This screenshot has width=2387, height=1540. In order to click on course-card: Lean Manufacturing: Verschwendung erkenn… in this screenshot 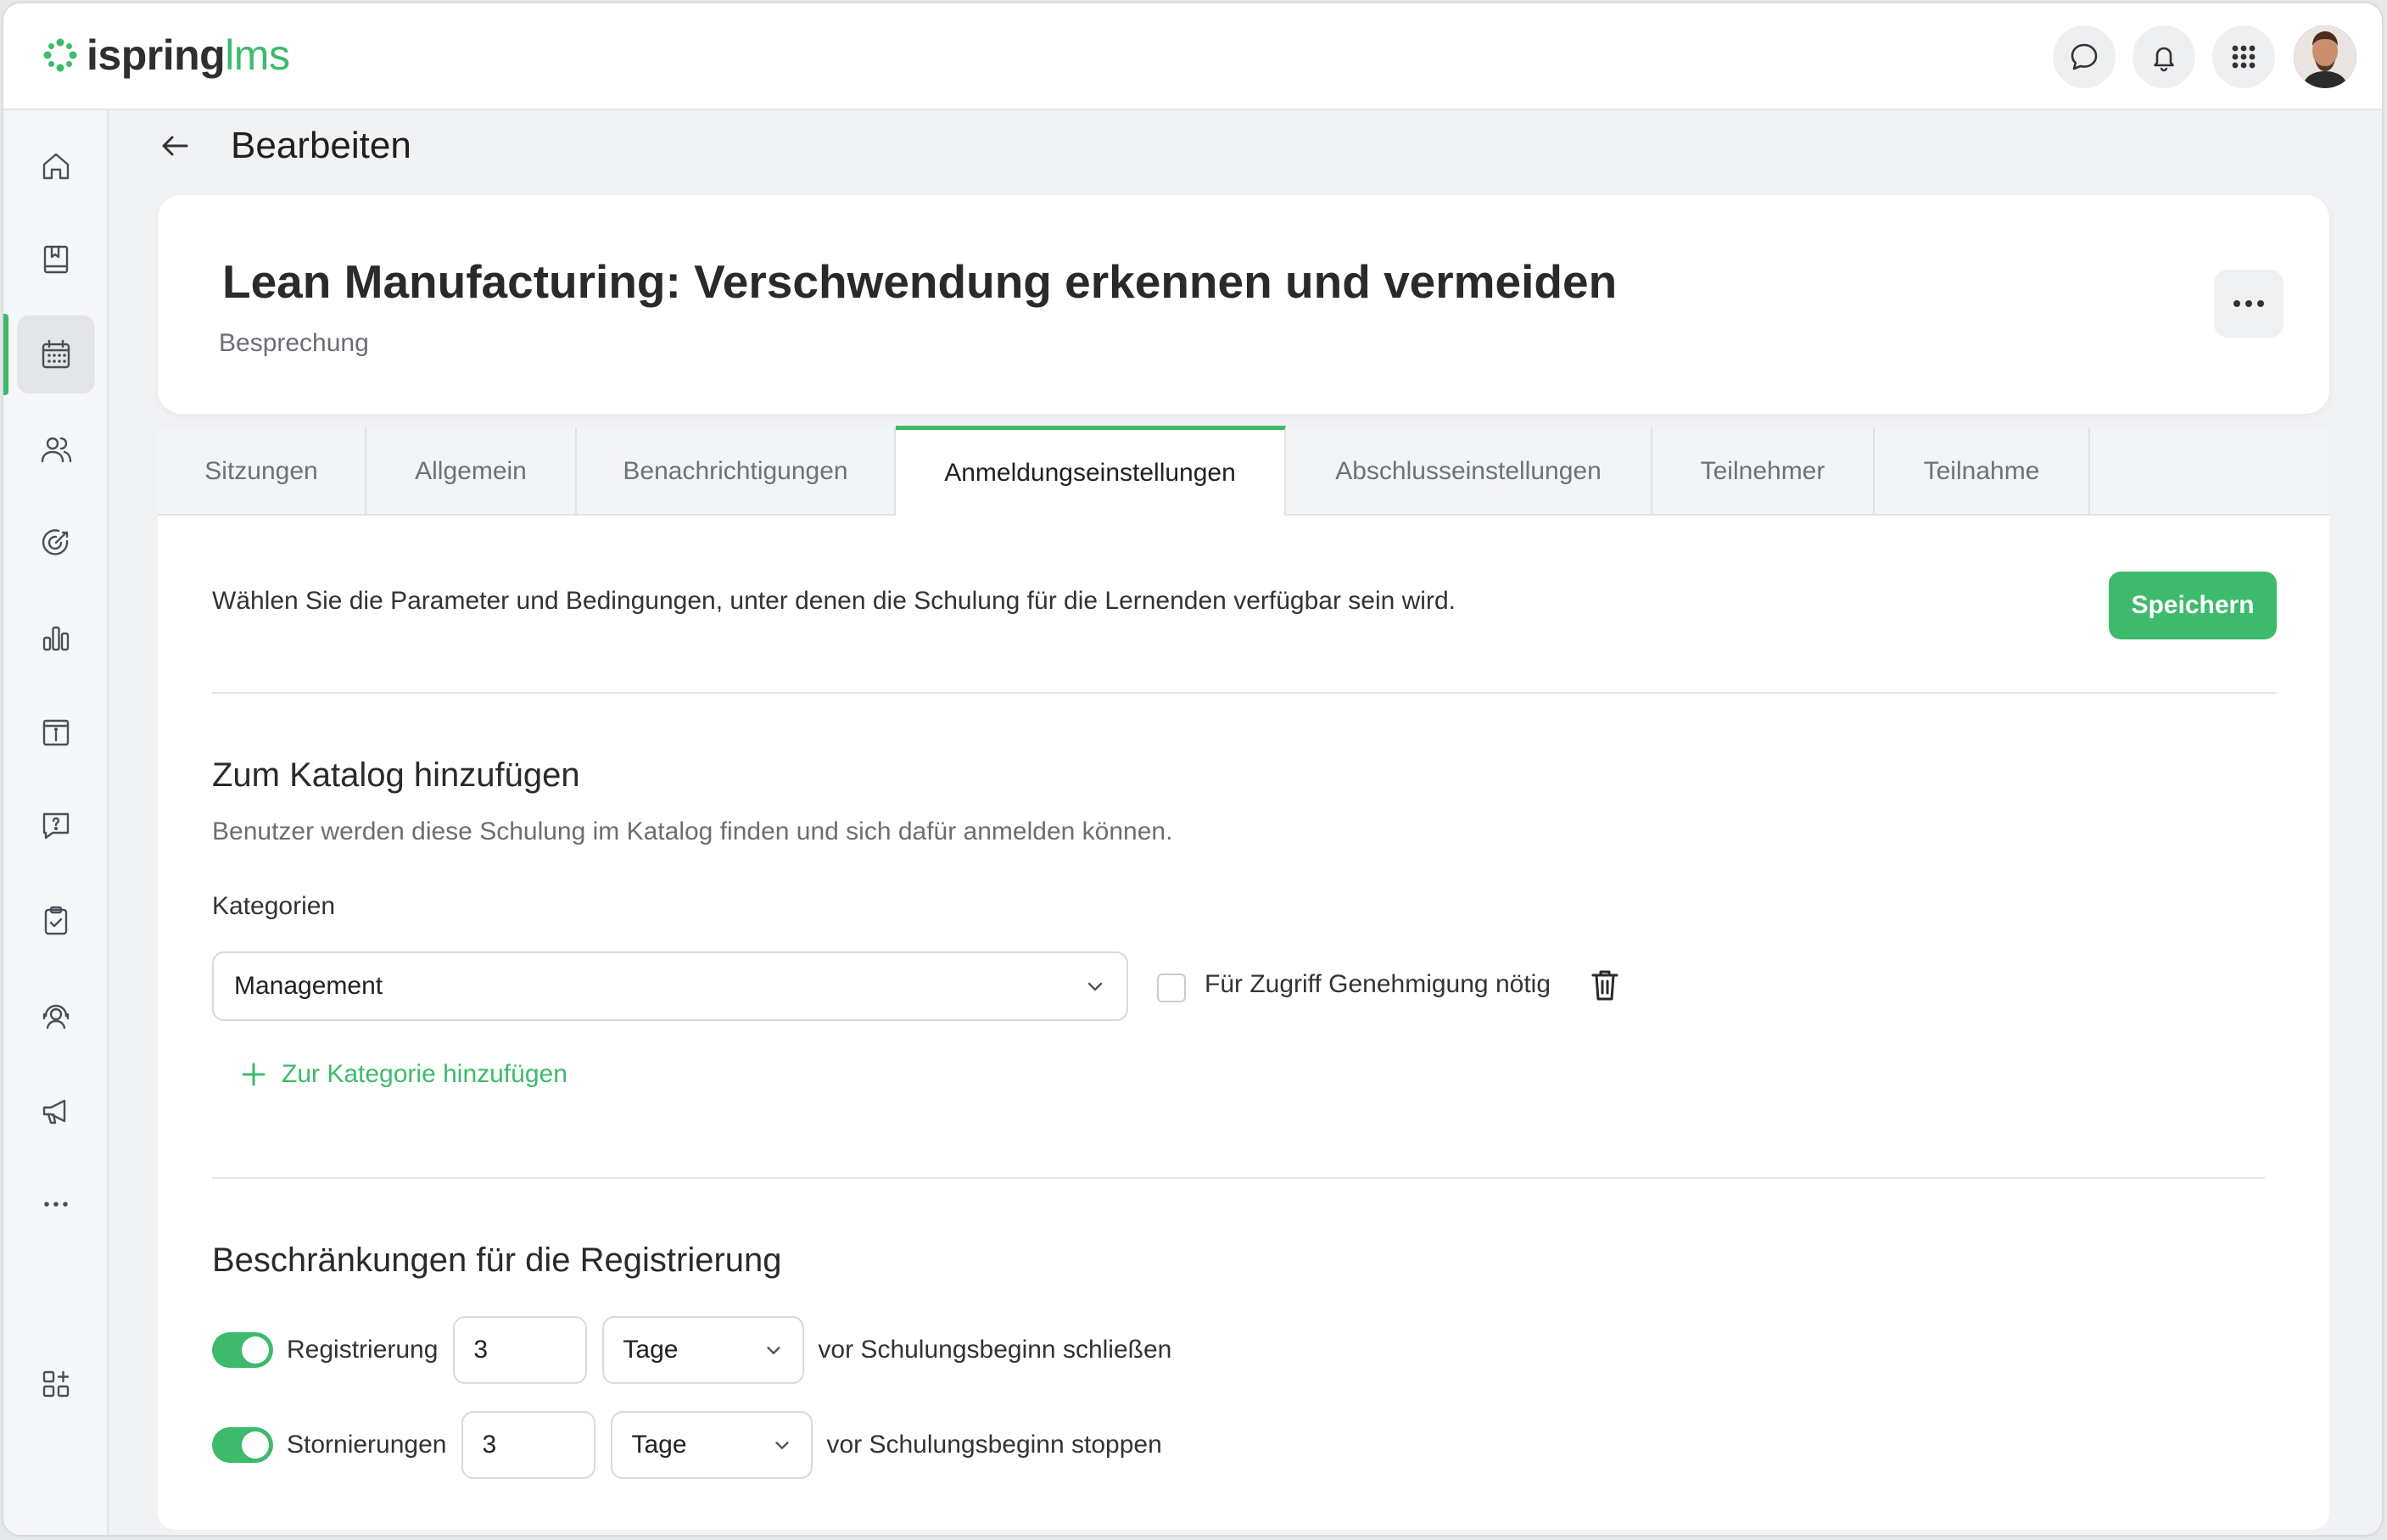, I will do `click(1243, 304)`.